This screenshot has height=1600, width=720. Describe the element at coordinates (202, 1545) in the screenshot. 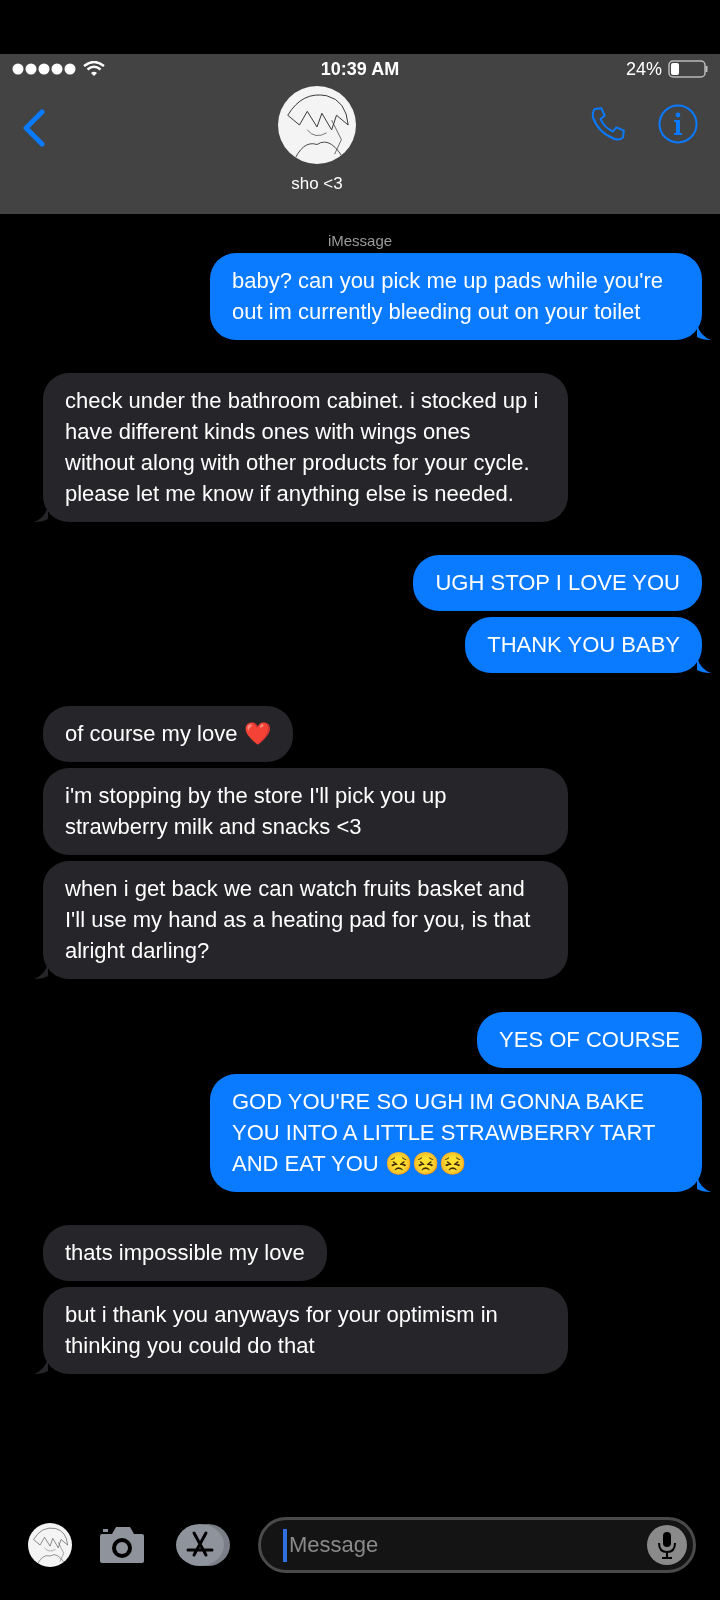

I see `app-store-icon` at that location.